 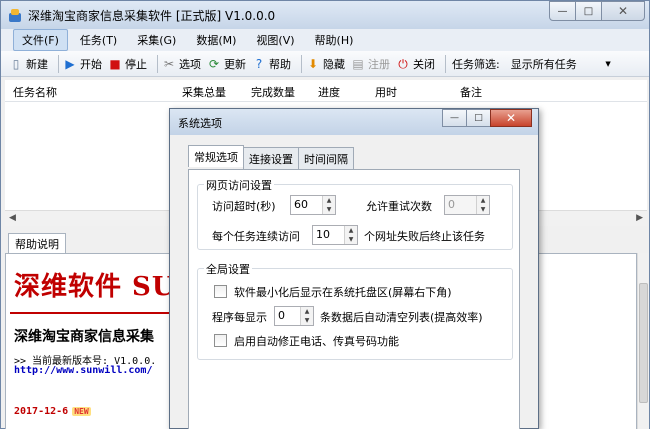 What do you see at coordinates (306, 205) in the screenshot?
I see `timeout-value: 60` at bounding box center [306, 205].